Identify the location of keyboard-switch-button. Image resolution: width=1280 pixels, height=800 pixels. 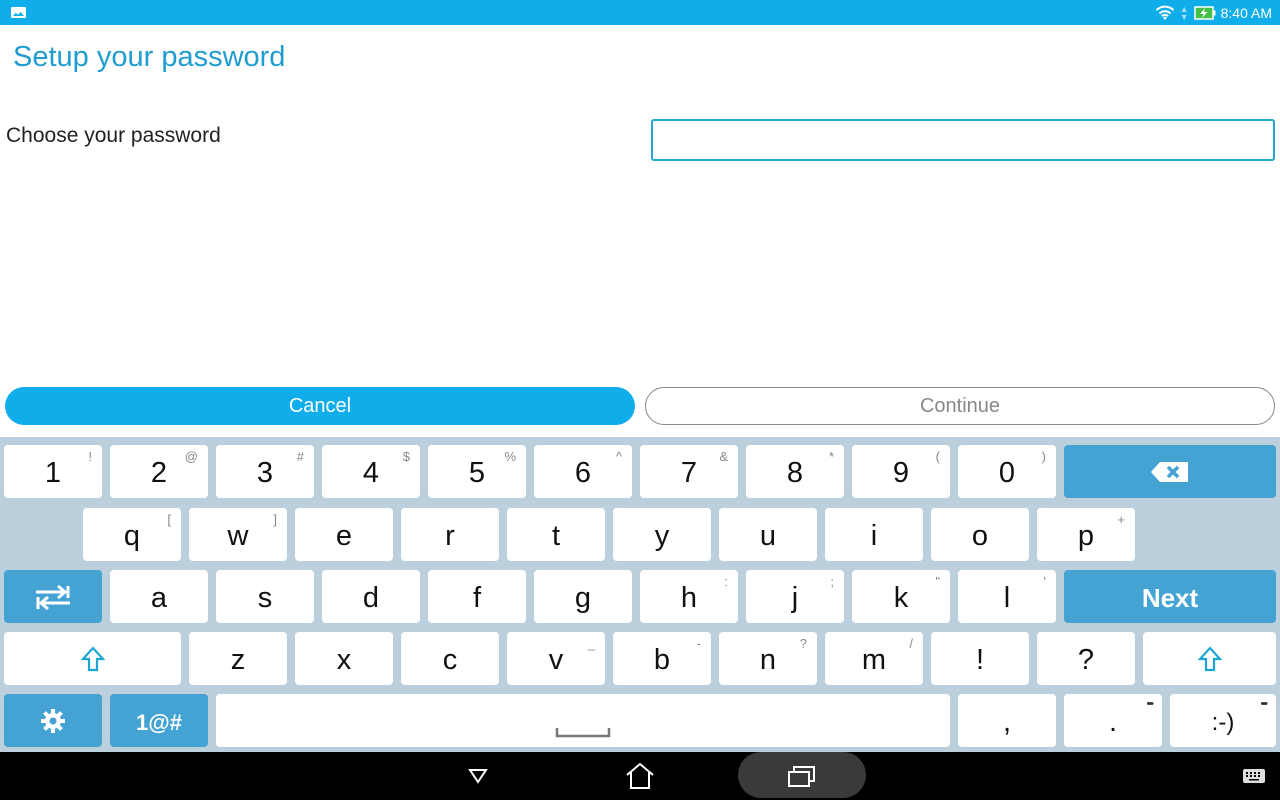
(1254, 776).